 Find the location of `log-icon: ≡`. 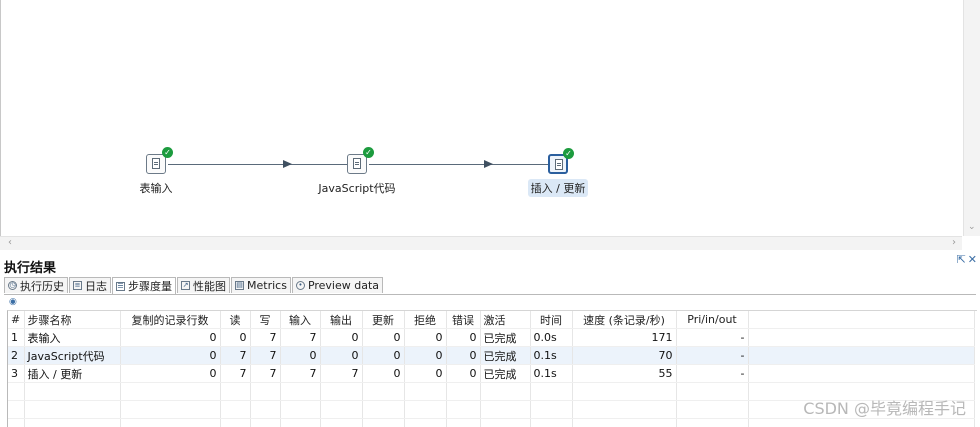

log-icon: ≡ is located at coordinates (77, 285).